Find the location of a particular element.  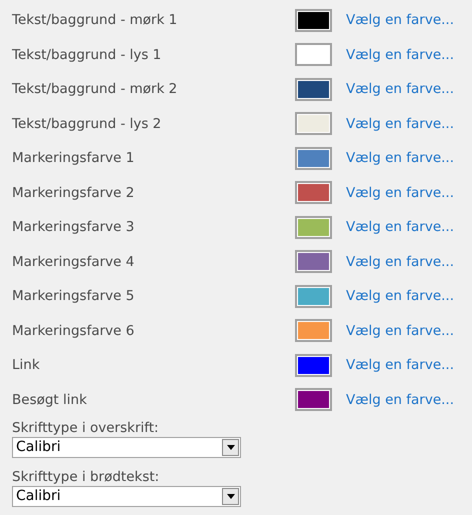

font-label: Skrifttype i brødtekst: is located at coordinates (86, 477).